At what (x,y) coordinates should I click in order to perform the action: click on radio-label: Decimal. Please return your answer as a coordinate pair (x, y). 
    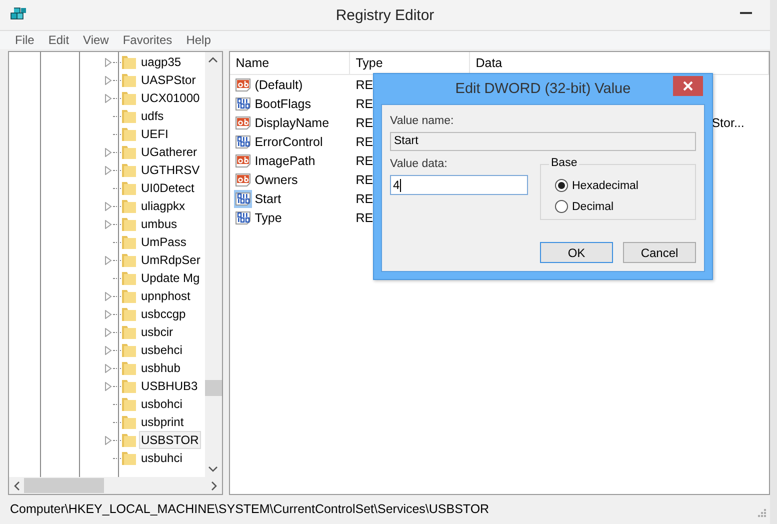
    Looking at the image, I should click on (593, 206).